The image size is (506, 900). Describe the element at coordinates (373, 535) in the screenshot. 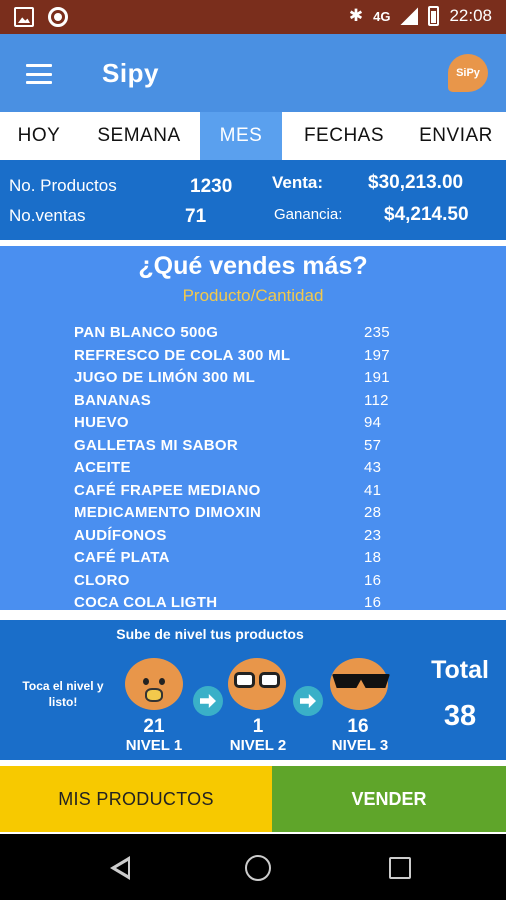

I see `product-qty: 23` at that location.